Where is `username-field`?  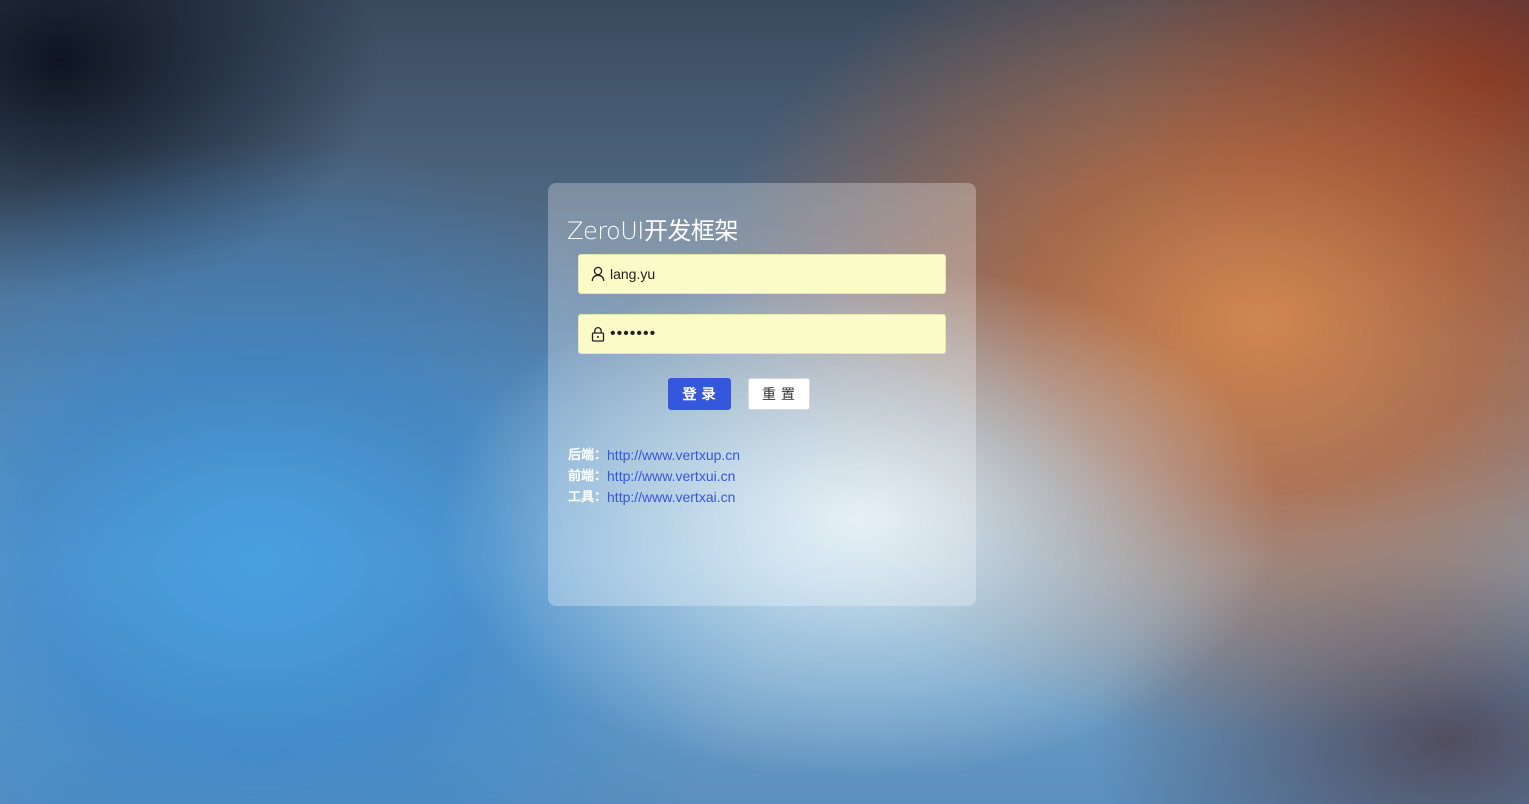 username-field is located at coordinates (762, 274).